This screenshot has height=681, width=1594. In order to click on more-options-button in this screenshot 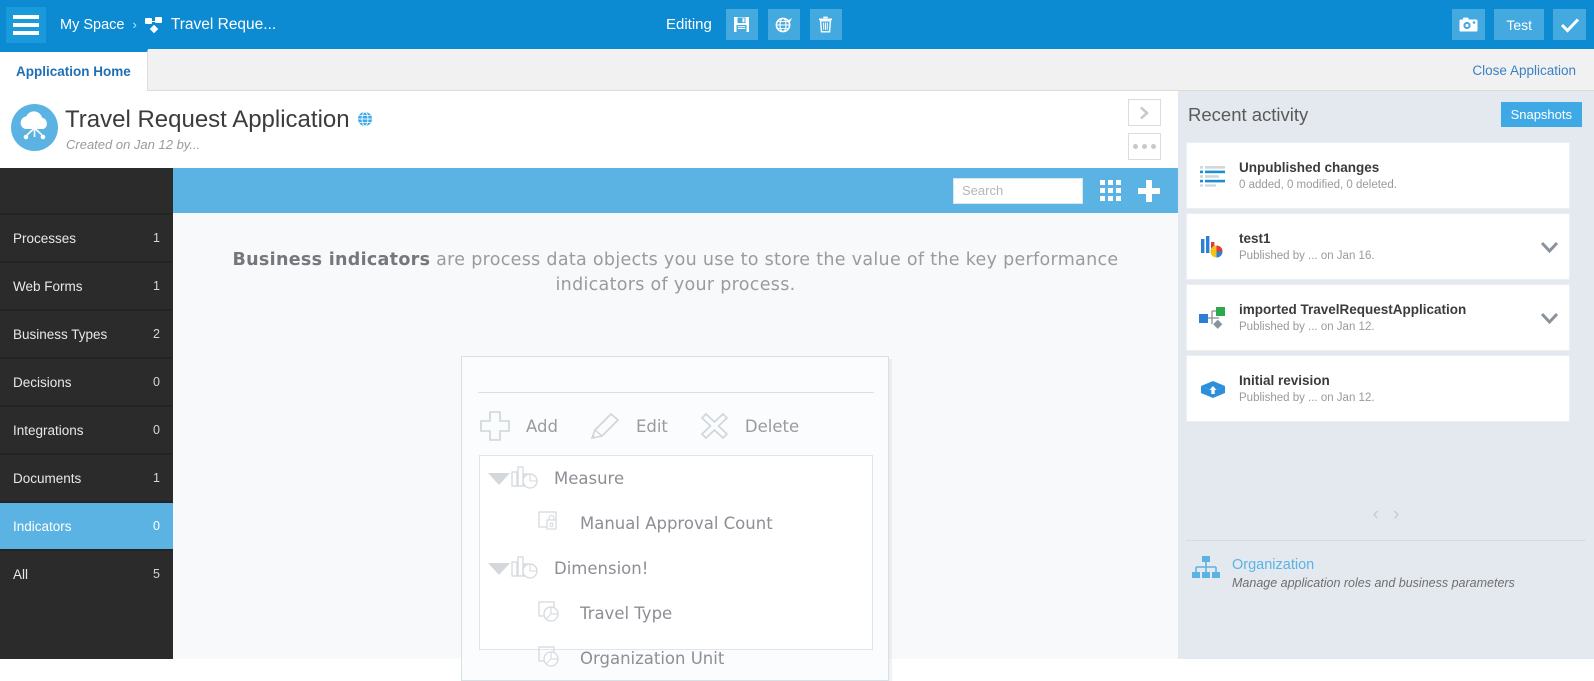, I will do `click(1144, 146)`.